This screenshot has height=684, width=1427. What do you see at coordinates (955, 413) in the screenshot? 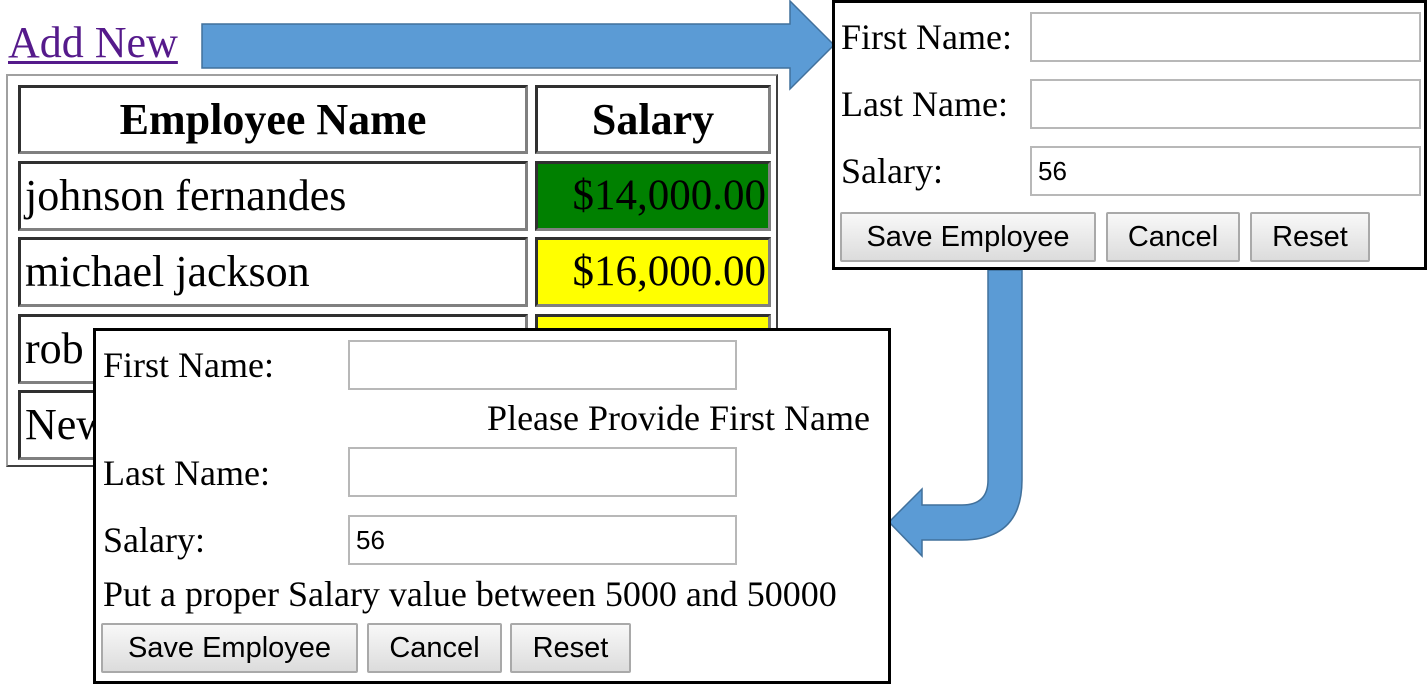
I see `curved-down-left-arrow-icon` at bounding box center [955, 413].